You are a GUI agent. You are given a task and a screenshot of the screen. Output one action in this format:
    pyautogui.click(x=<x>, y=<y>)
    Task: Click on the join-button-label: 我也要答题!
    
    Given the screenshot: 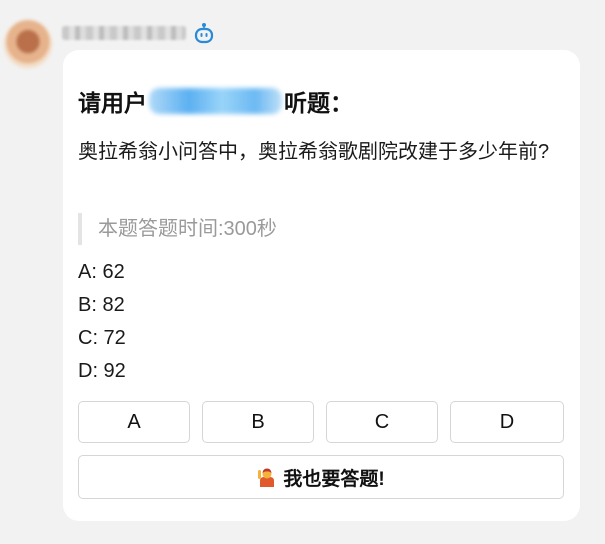 What is the action you would take?
    pyautogui.click(x=334, y=479)
    